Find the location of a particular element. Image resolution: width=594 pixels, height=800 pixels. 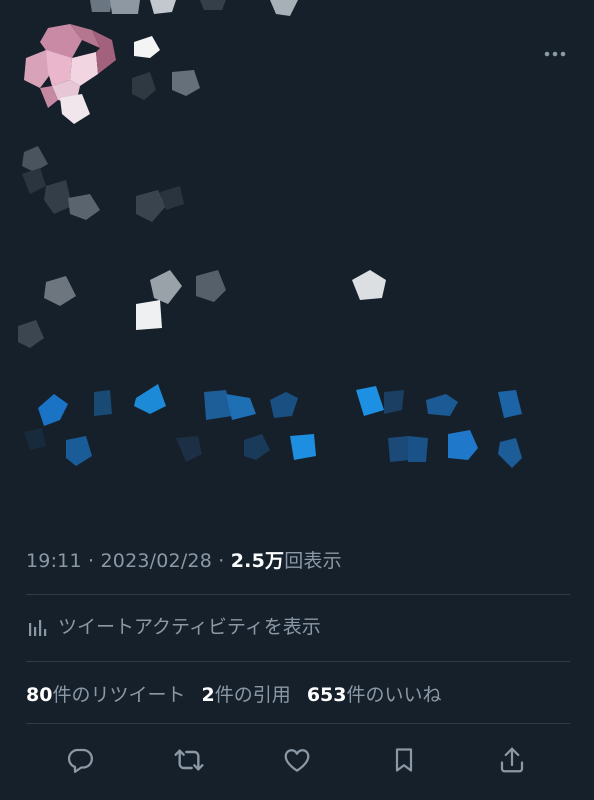

tweet-activity-label: ツイートアクティビティを表示 is located at coordinates (189, 627).